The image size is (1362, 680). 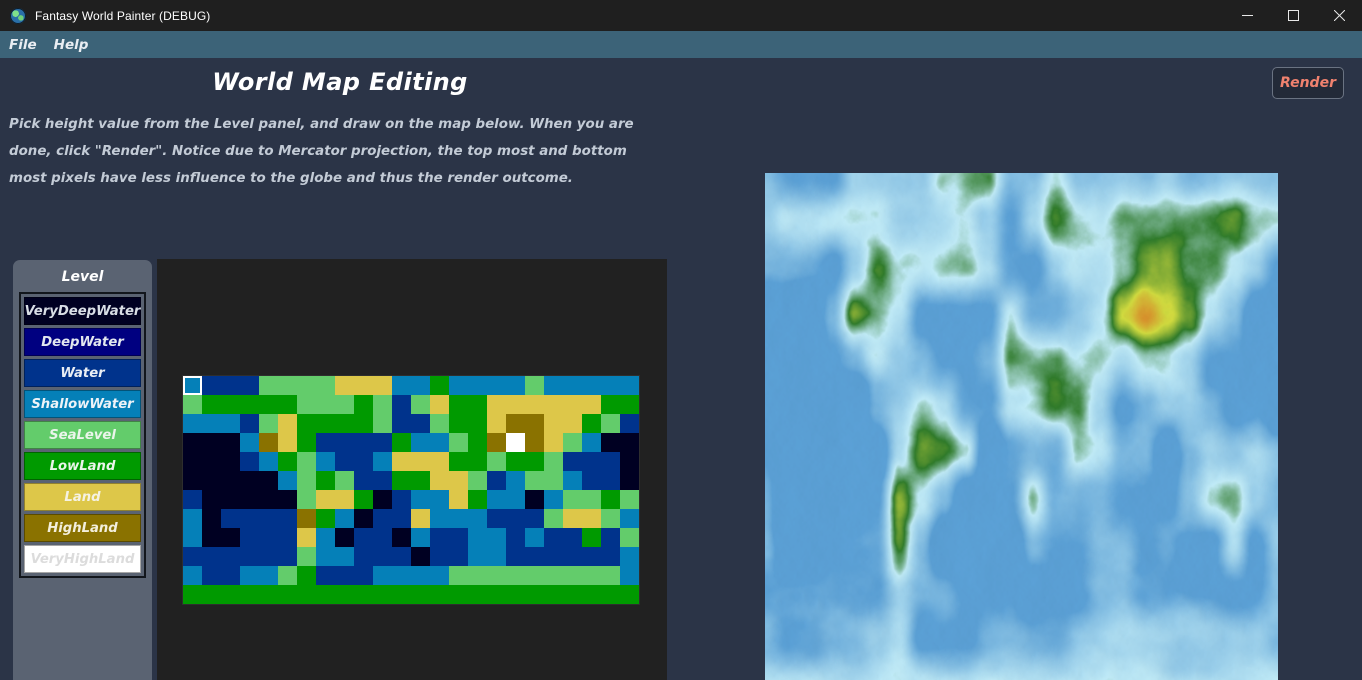 I want to click on level-item-highland: HighLand, so click(x=82, y=528).